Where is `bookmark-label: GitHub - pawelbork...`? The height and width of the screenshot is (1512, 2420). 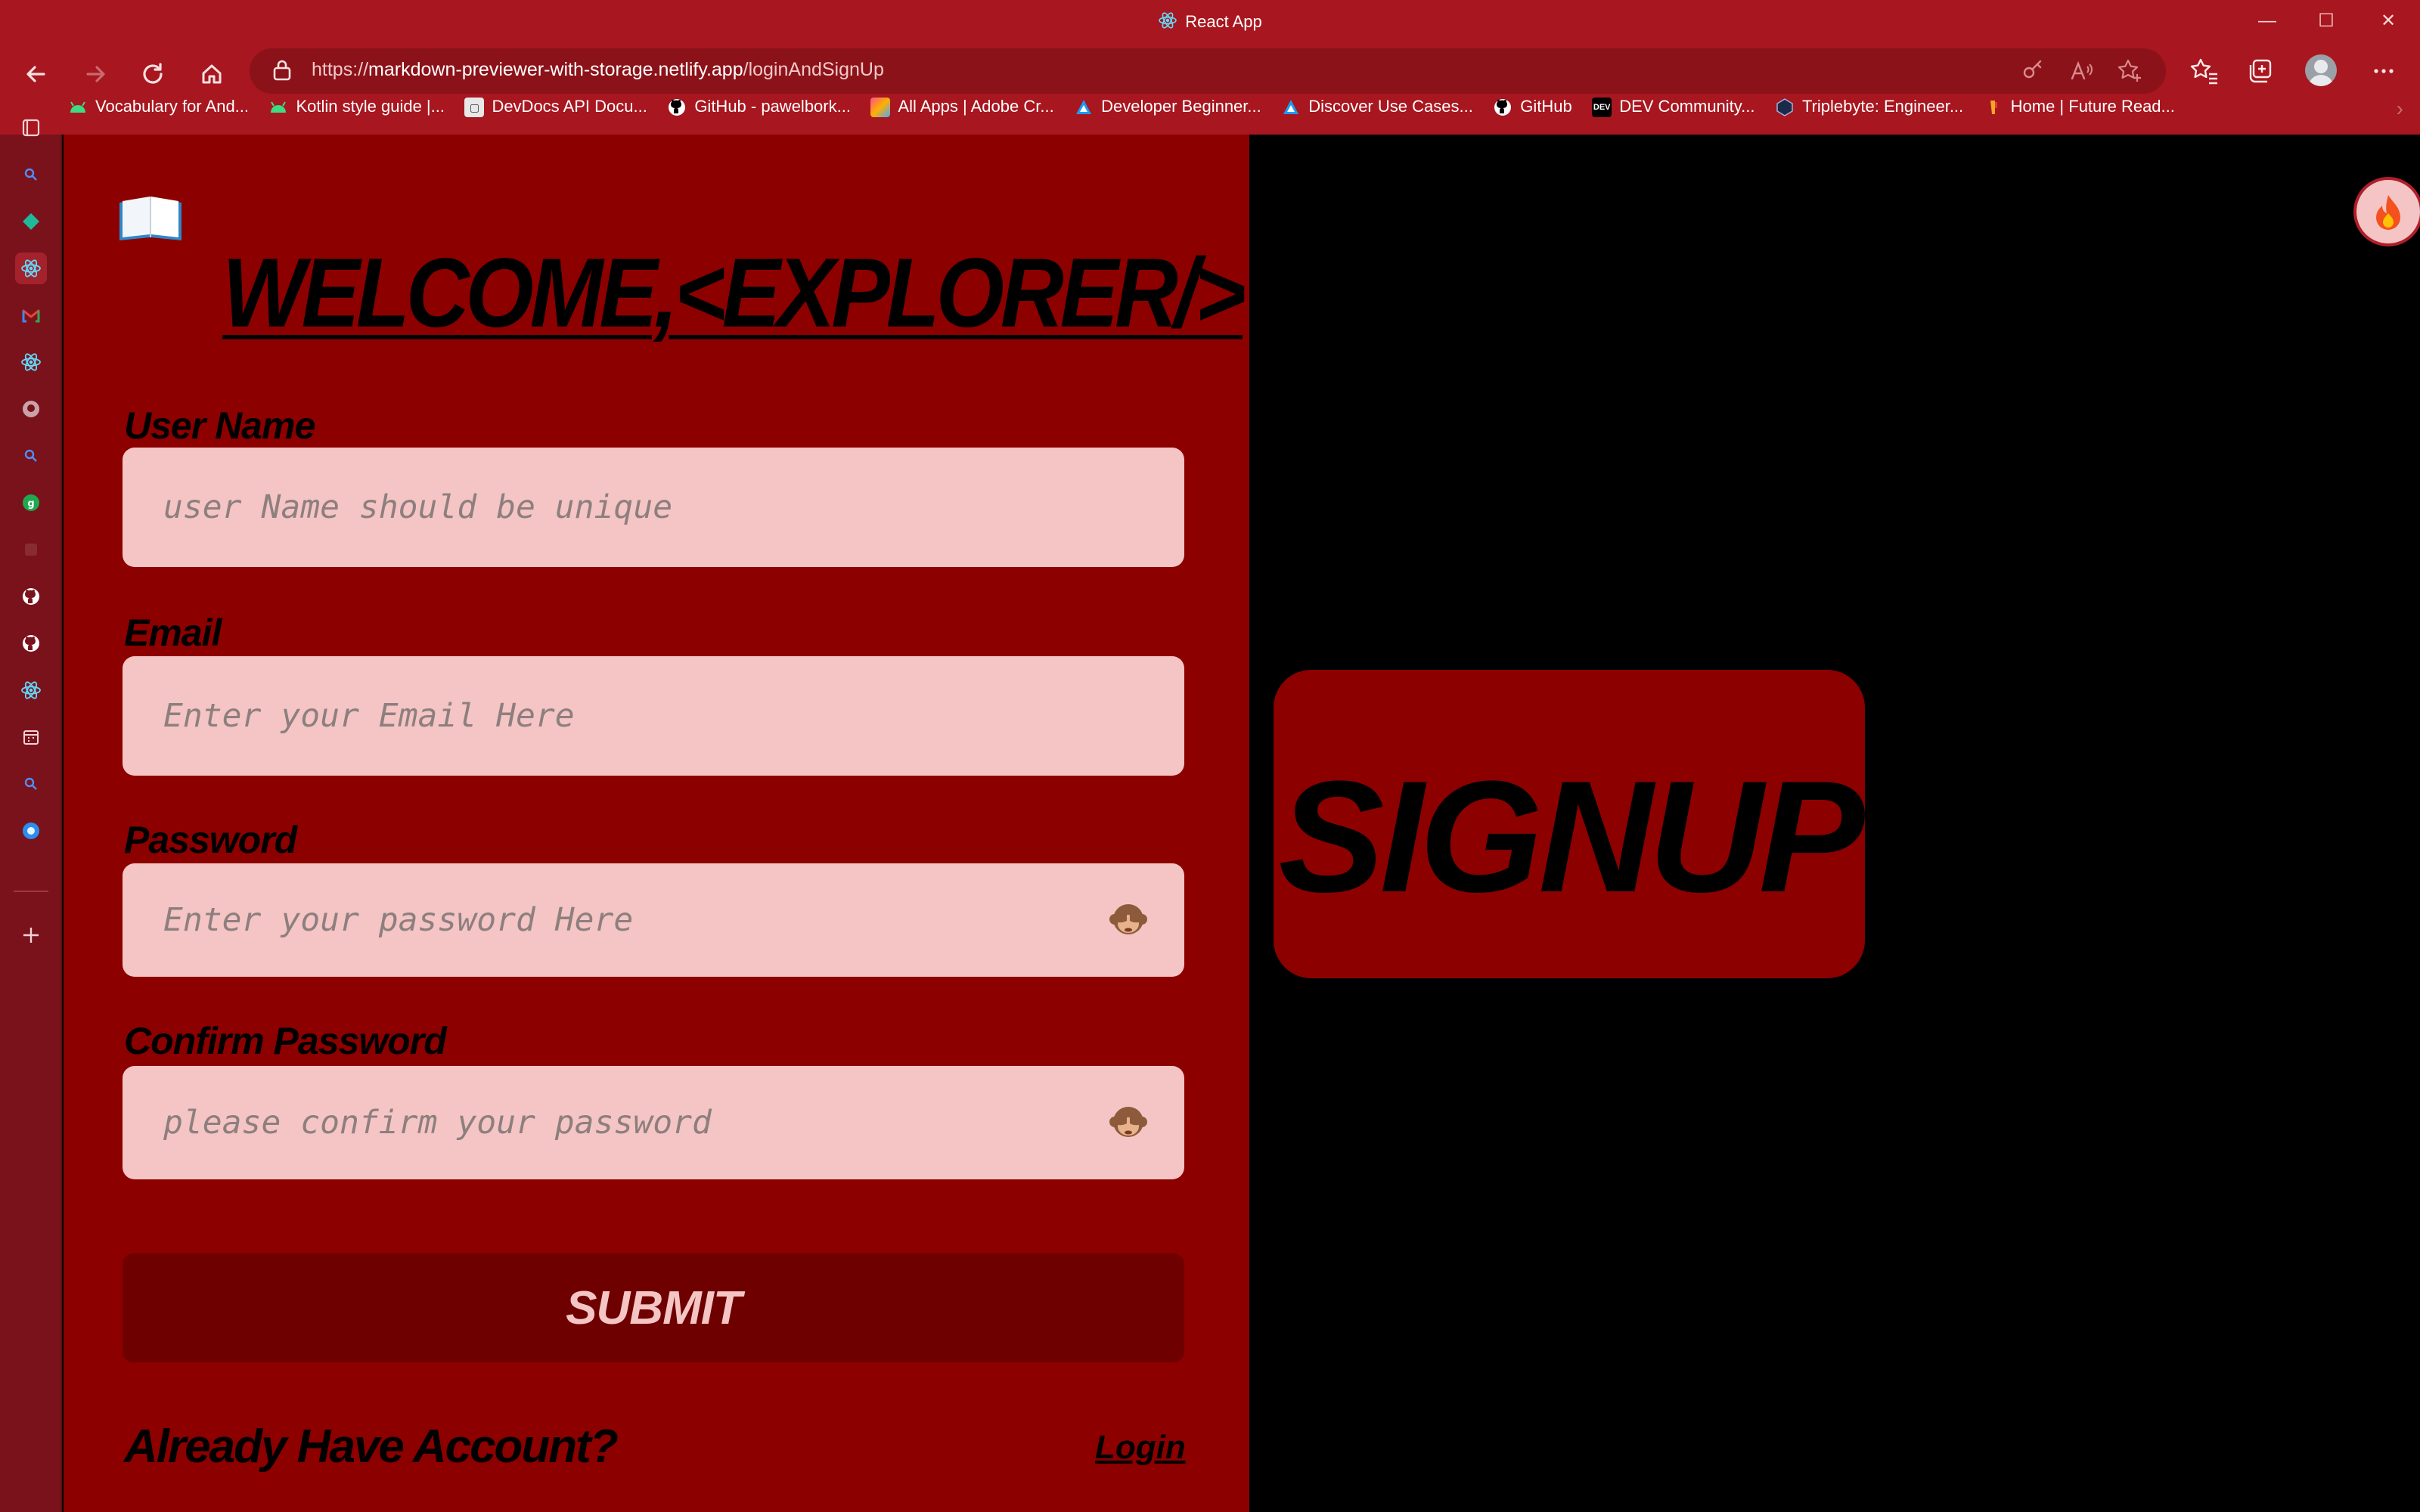 bookmark-label: GitHub - pawelbork... is located at coordinates (772, 106).